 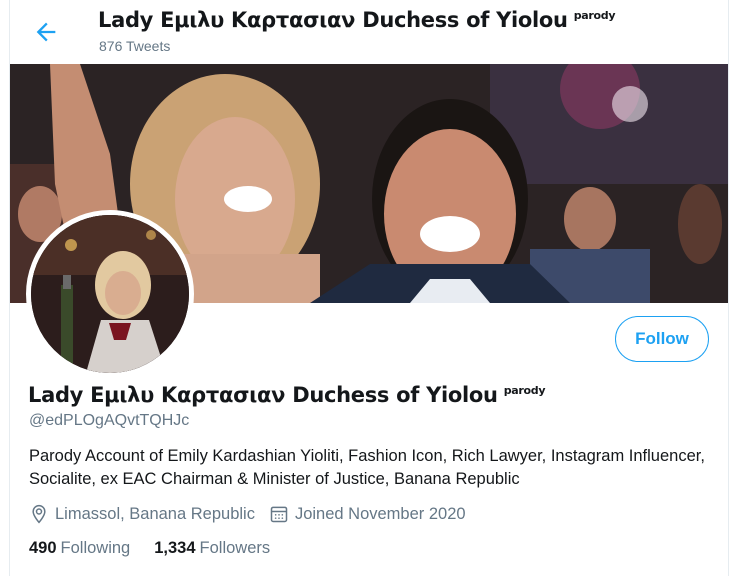 I want to click on arrow-left-icon, so click(x=46, y=32).